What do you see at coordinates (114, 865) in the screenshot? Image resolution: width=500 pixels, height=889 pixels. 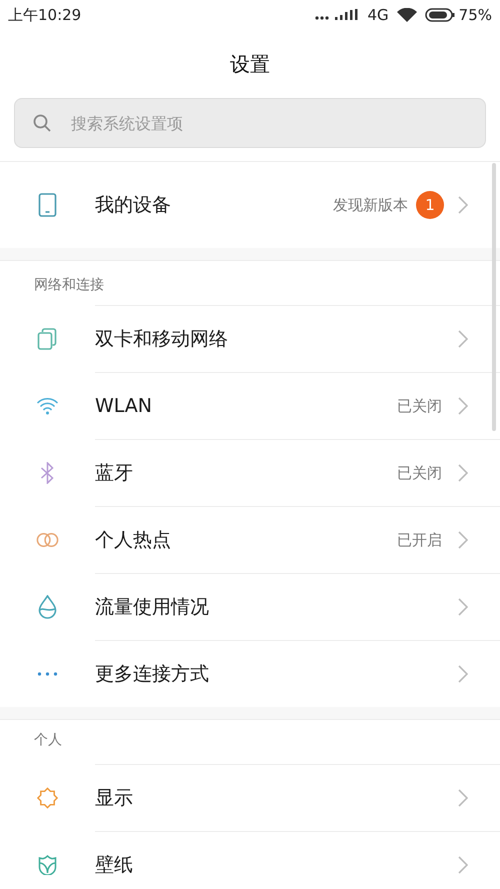 I see `row-label: 壁纸` at bounding box center [114, 865].